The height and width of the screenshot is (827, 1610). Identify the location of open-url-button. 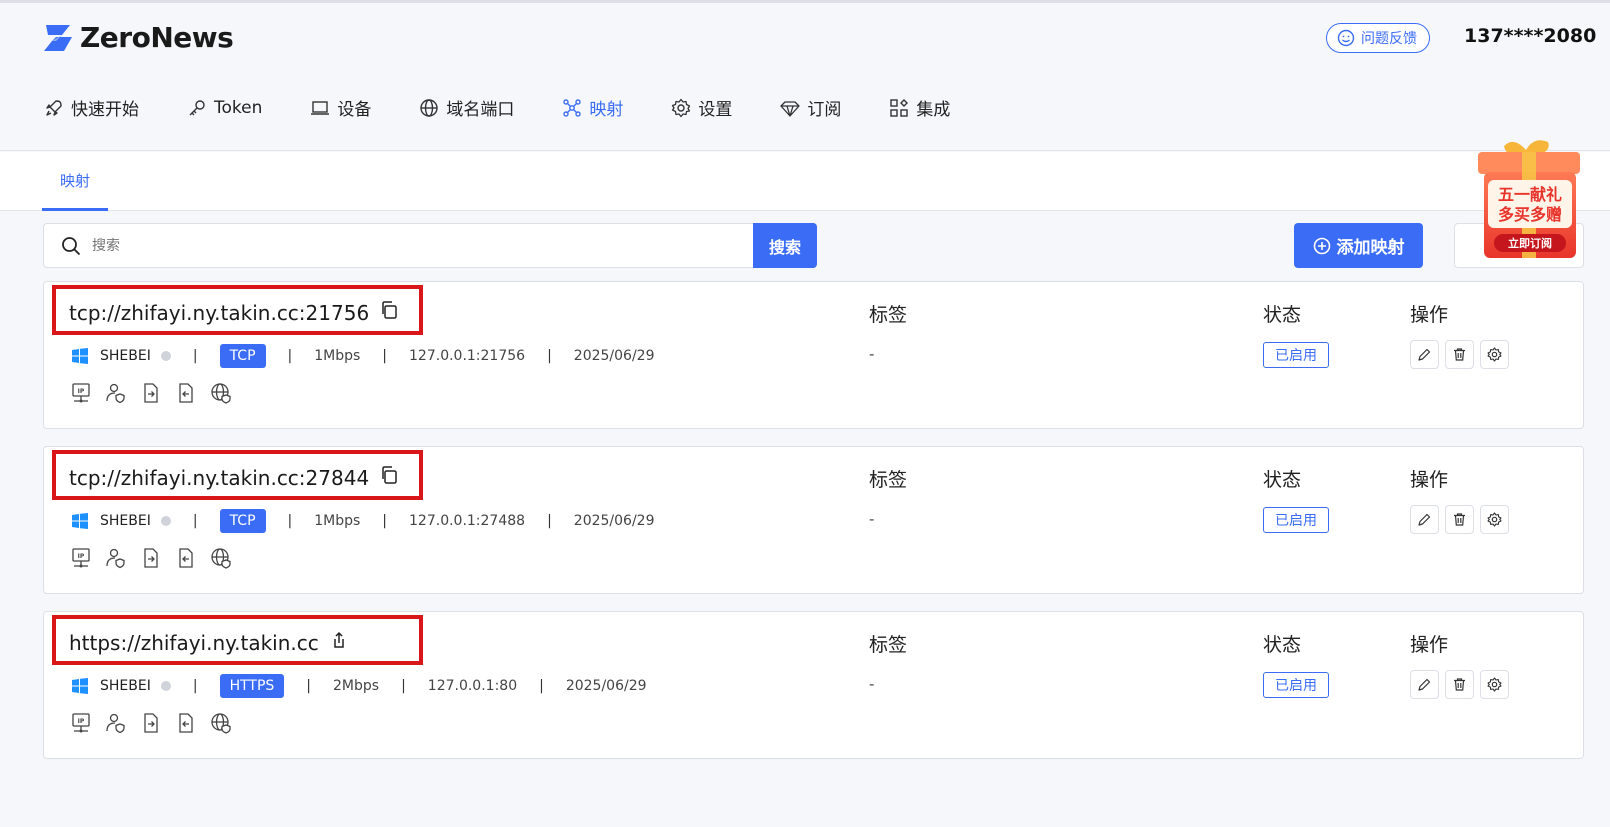
(339, 642).